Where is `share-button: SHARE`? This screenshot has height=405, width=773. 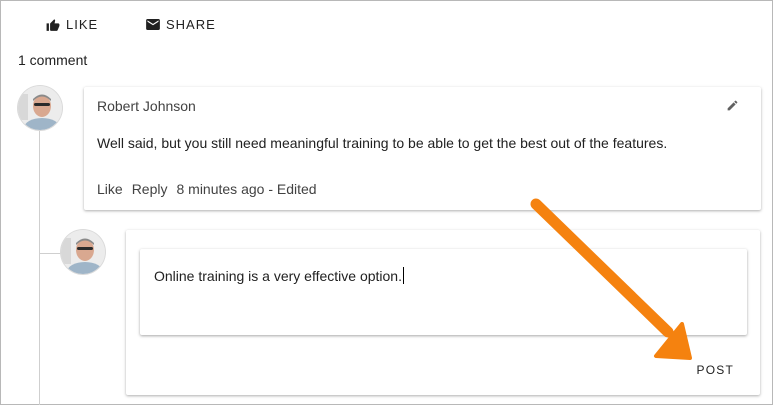 share-button: SHARE is located at coordinates (181, 24).